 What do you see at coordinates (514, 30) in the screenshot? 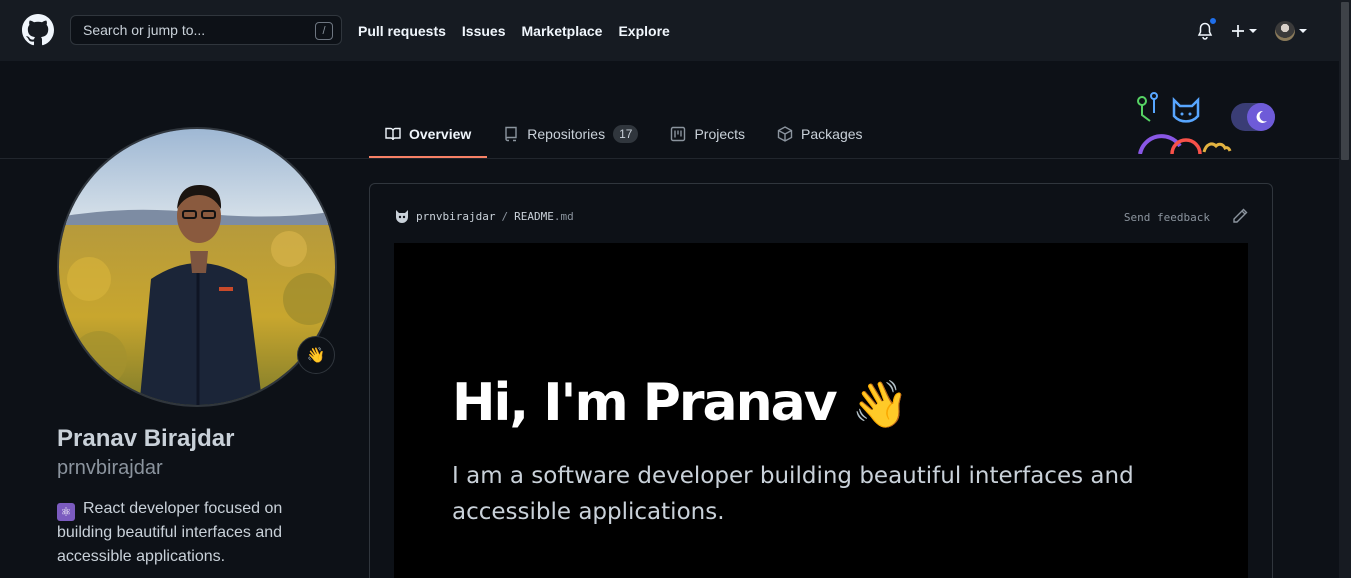
I see `main-nav: Pull requests Issues Marketplace Explore` at bounding box center [514, 30].